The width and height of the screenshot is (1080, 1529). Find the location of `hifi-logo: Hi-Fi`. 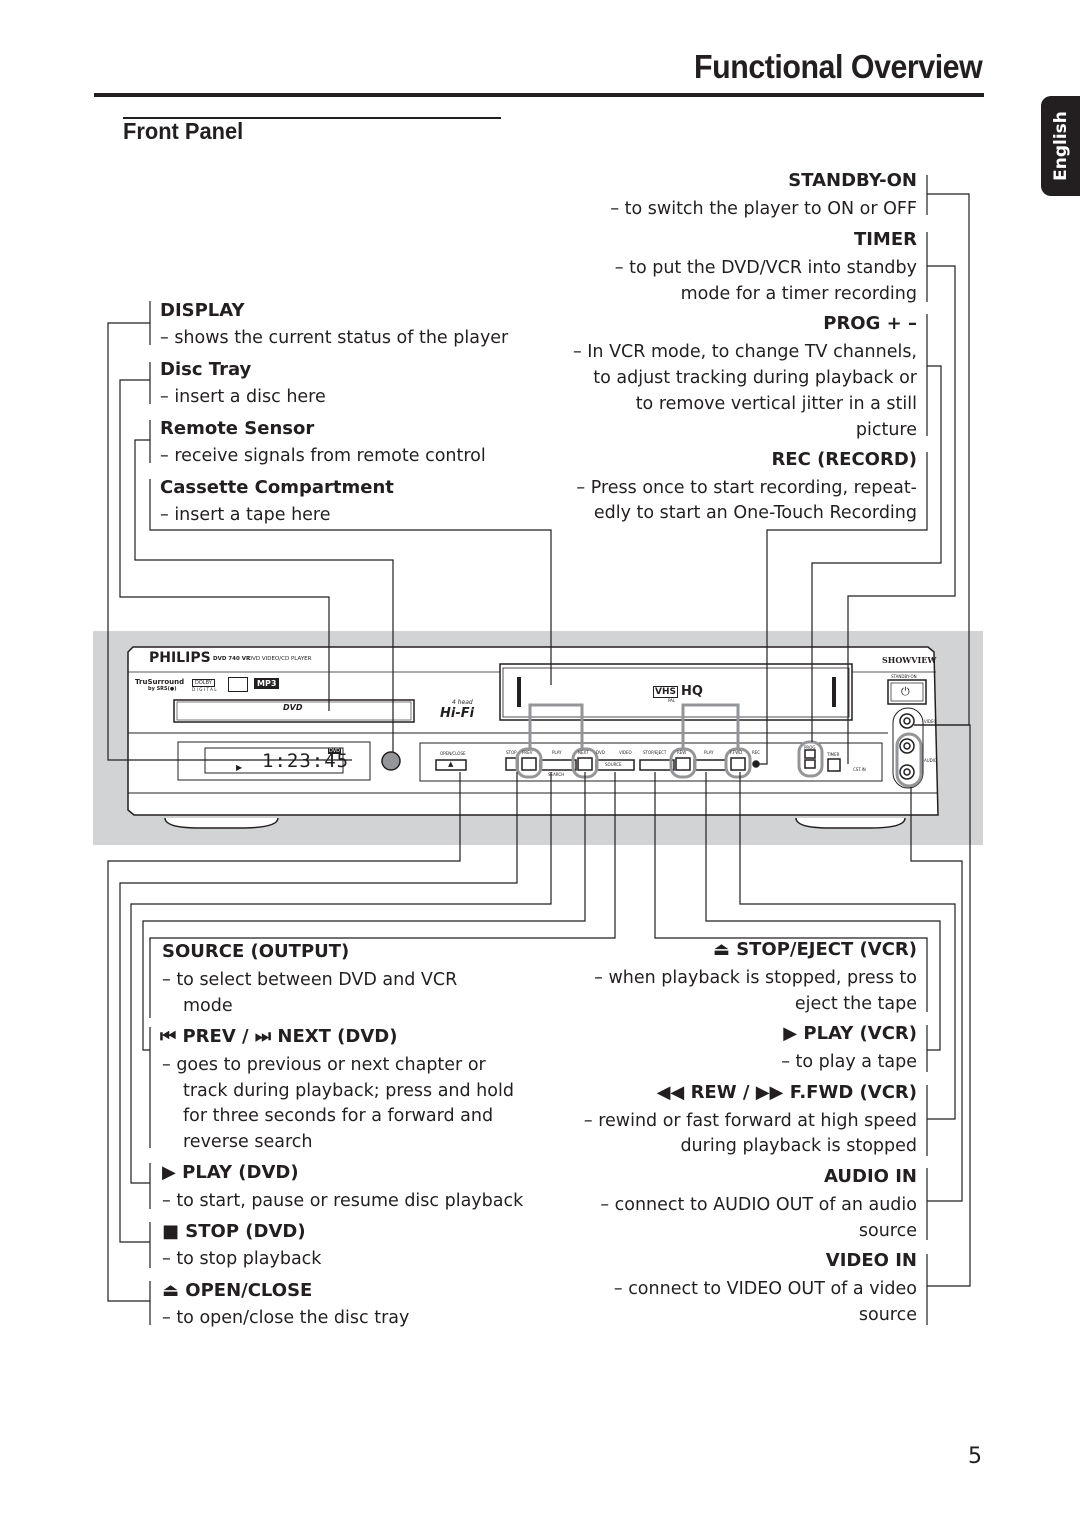

hifi-logo: Hi-Fi is located at coordinates (457, 713).